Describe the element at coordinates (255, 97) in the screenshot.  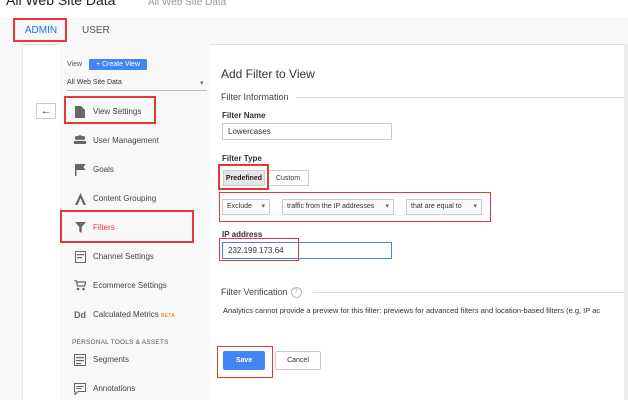
I see `section-title-filter-information: Filter Information` at that location.